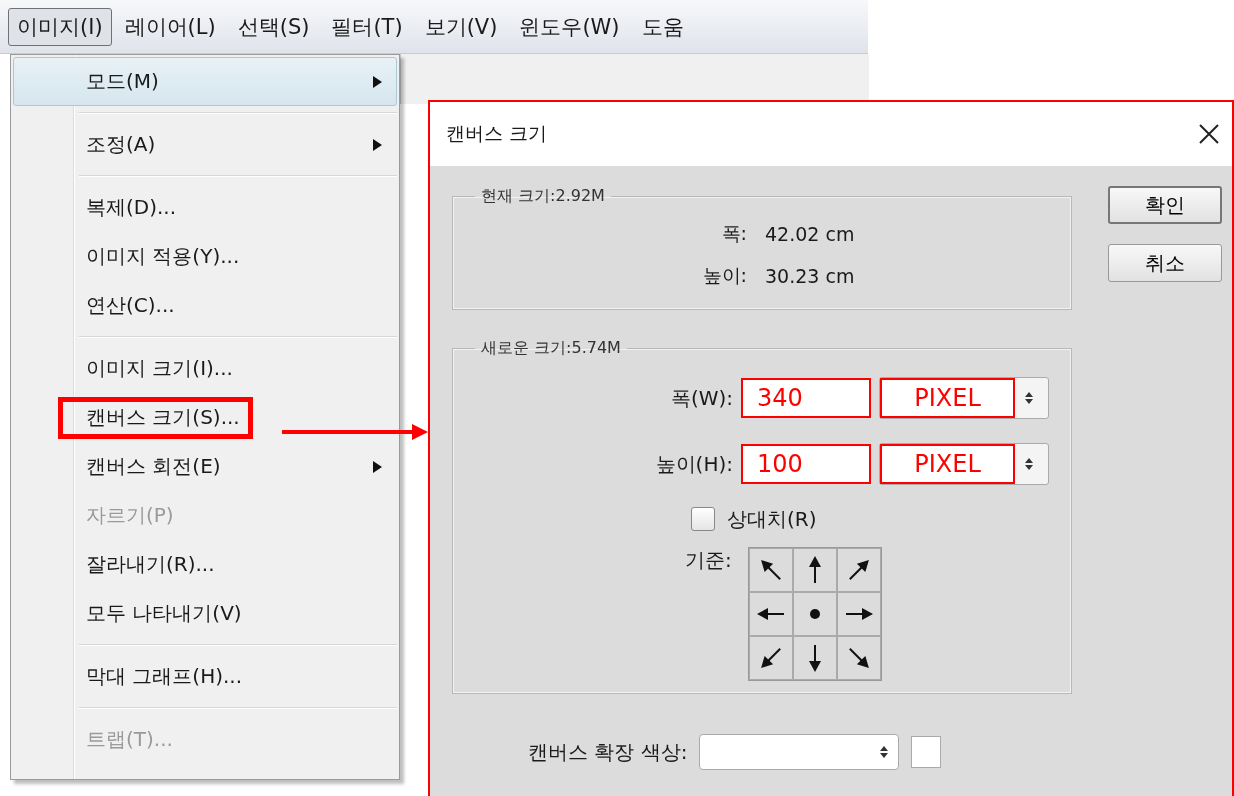 The height and width of the screenshot is (796, 1234). I want to click on dialog-button: 확인, so click(1165, 205).